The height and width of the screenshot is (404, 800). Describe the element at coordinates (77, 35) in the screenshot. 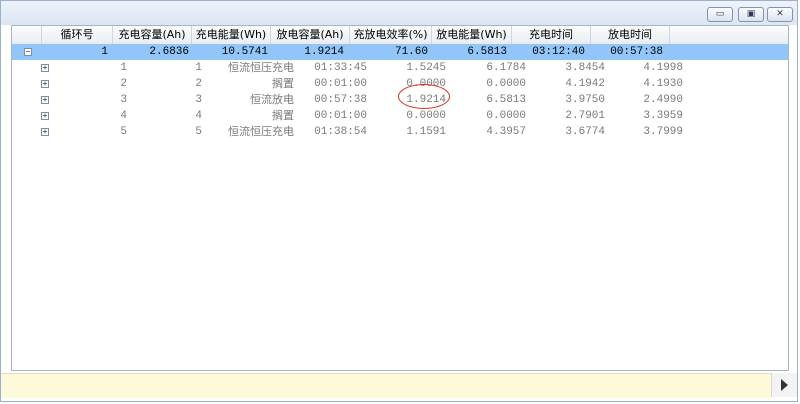

I see `header-cycle-no: 循环号` at that location.